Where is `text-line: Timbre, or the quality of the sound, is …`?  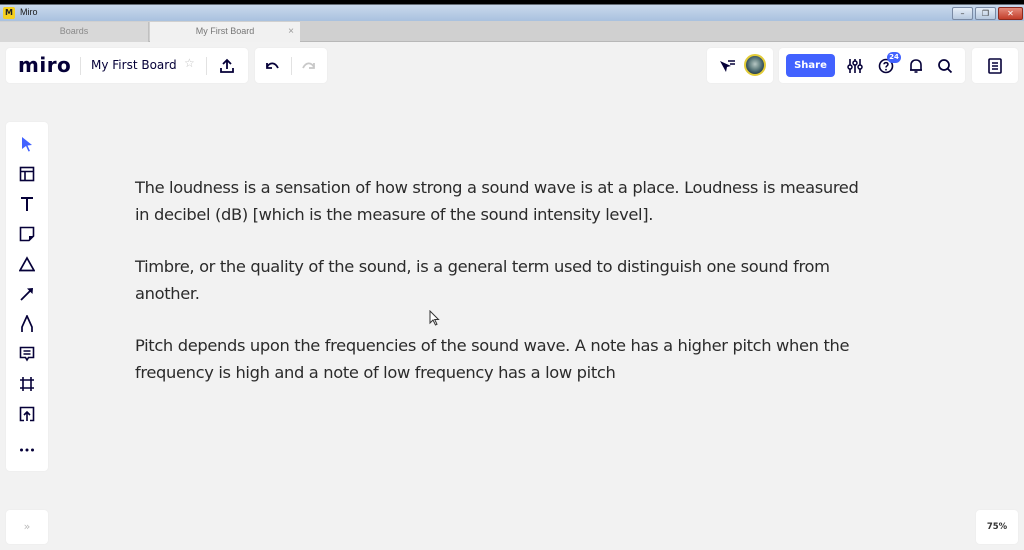 text-line: Timbre, or the quality of the sound, is … is located at coordinates (482, 266).